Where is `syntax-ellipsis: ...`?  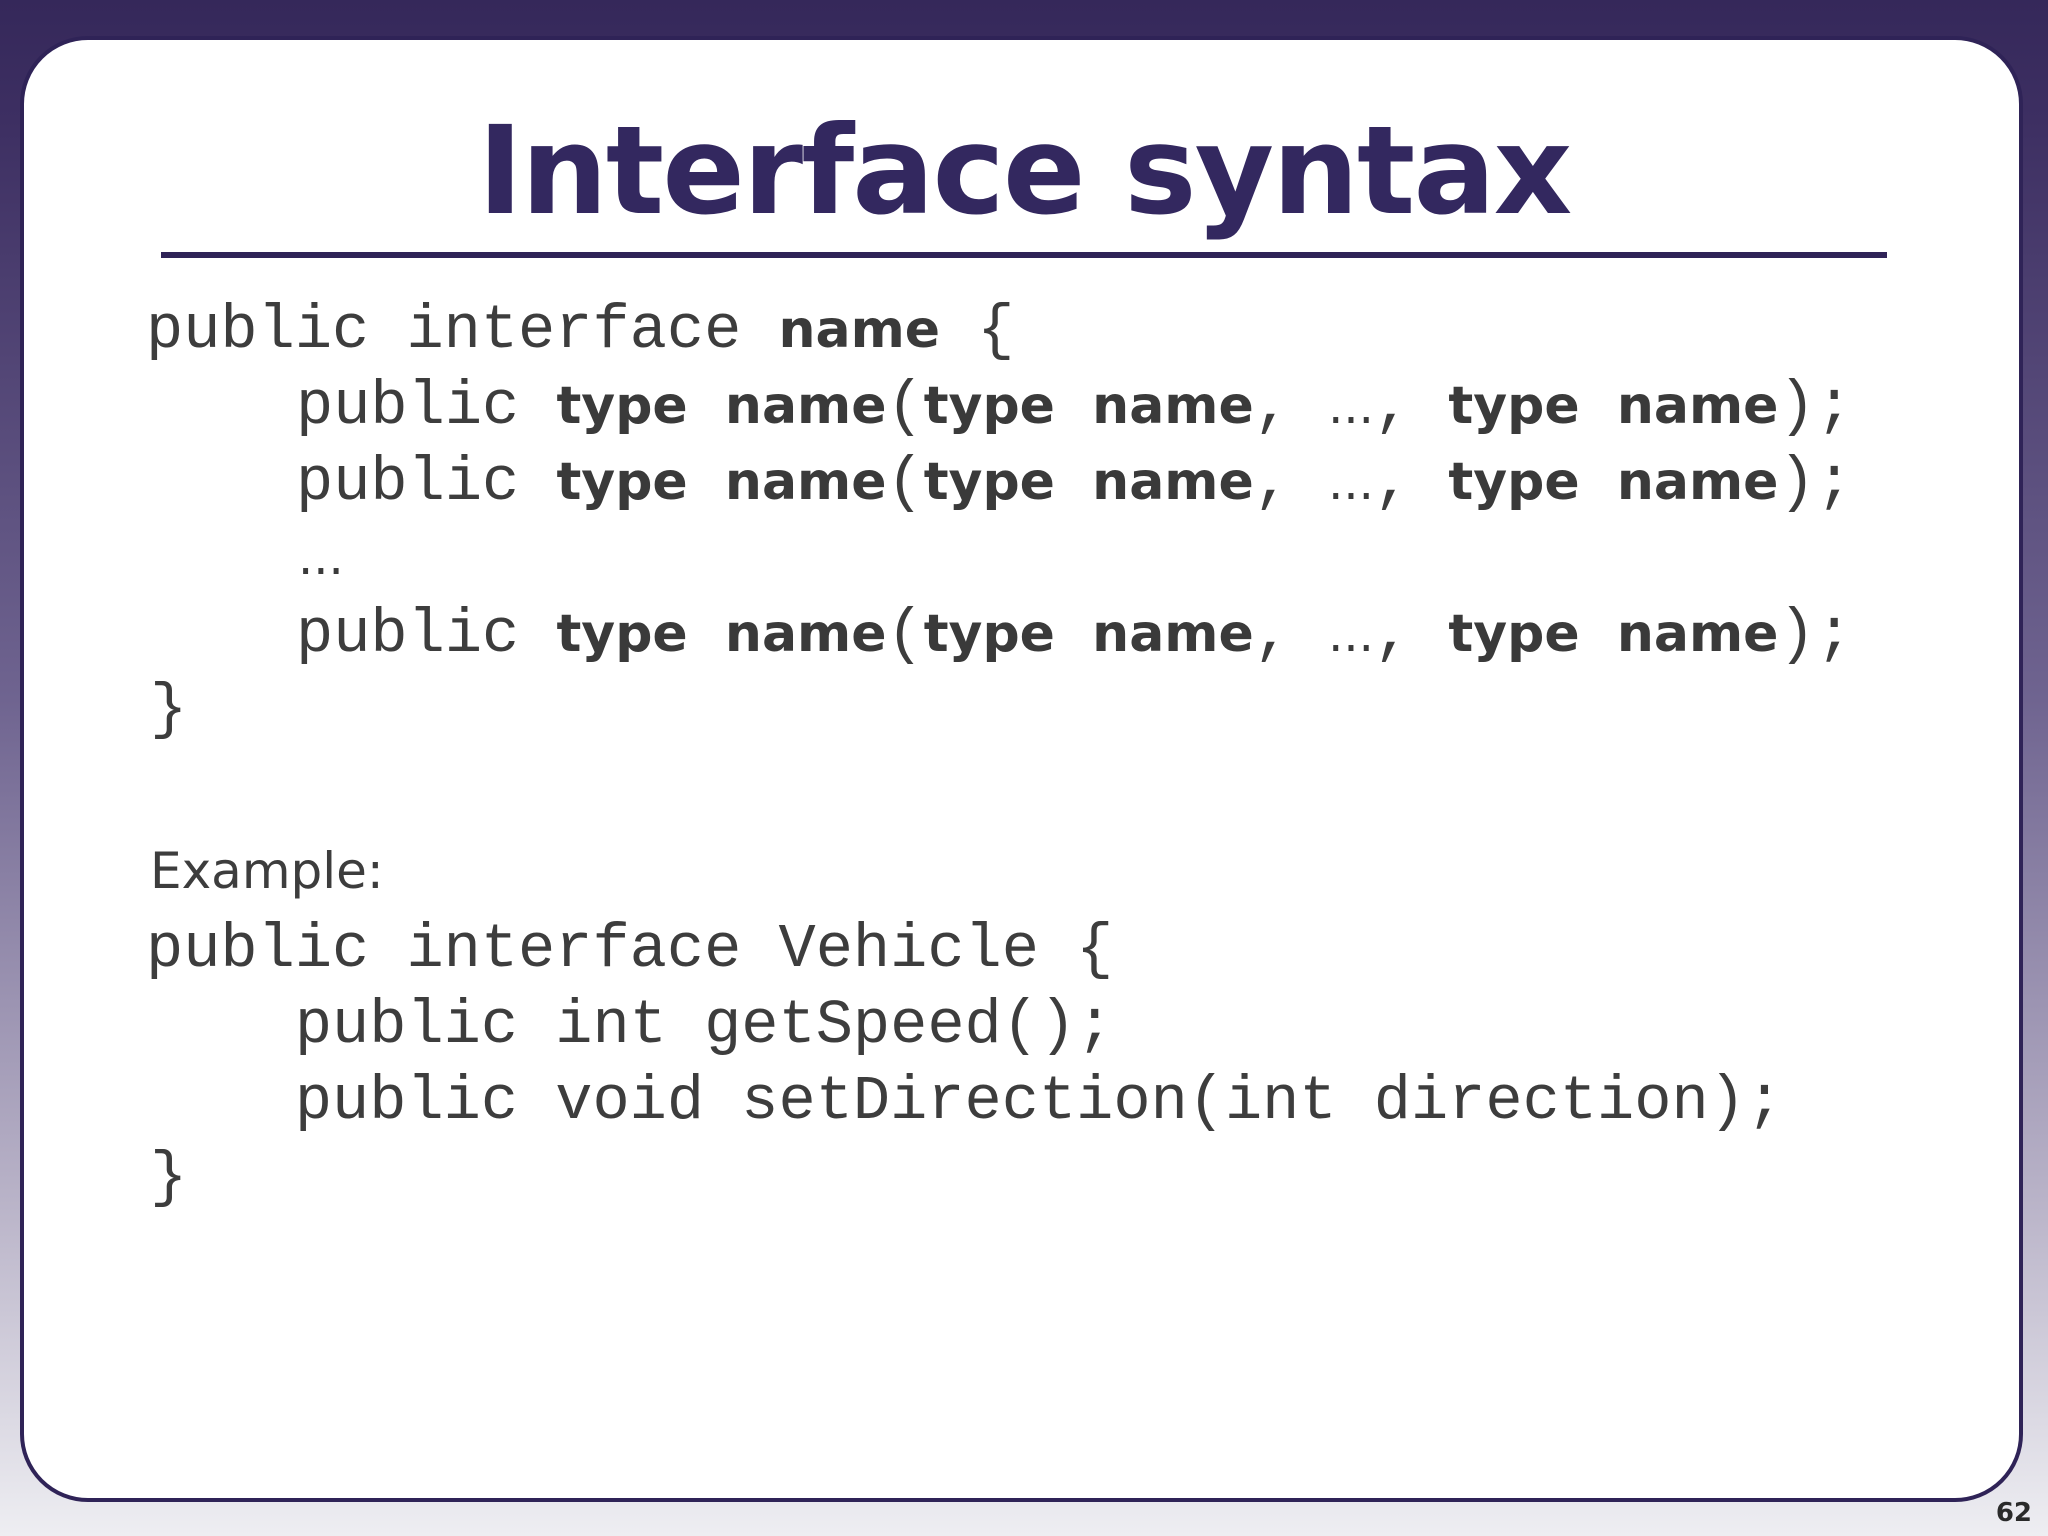
syntax-ellipsis: ... is located at coordinates (321, 558).